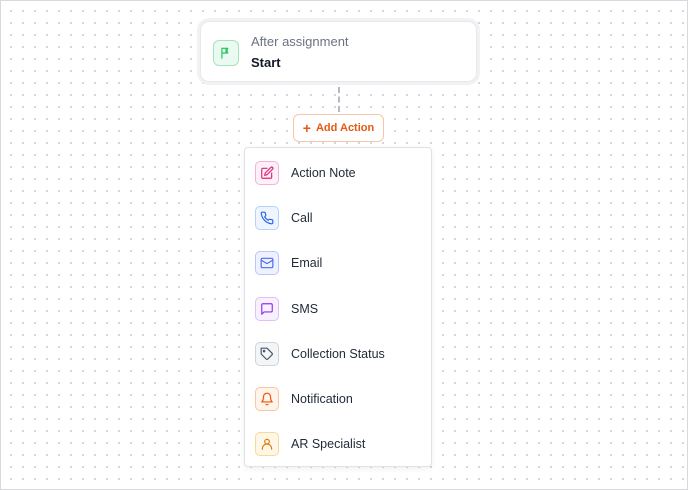 This screenshot has height=490, width=688. What do you see at coordinates (323, 172) in the screenshot?
I see `menu-item-label: Action Note` at bounding box center [323, 172].